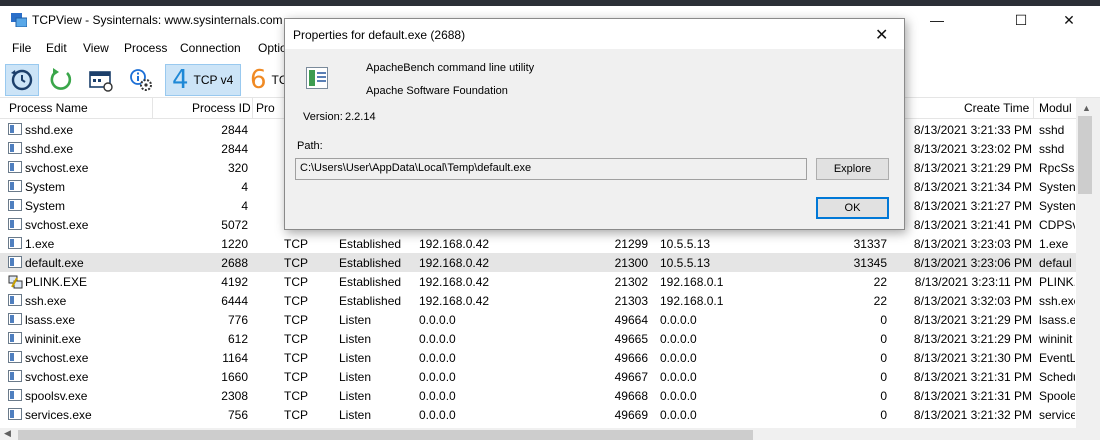 The width and height of the screenshot is (1100, 440). I want to click on cell-module: RpcSs, so click(1057, 168).